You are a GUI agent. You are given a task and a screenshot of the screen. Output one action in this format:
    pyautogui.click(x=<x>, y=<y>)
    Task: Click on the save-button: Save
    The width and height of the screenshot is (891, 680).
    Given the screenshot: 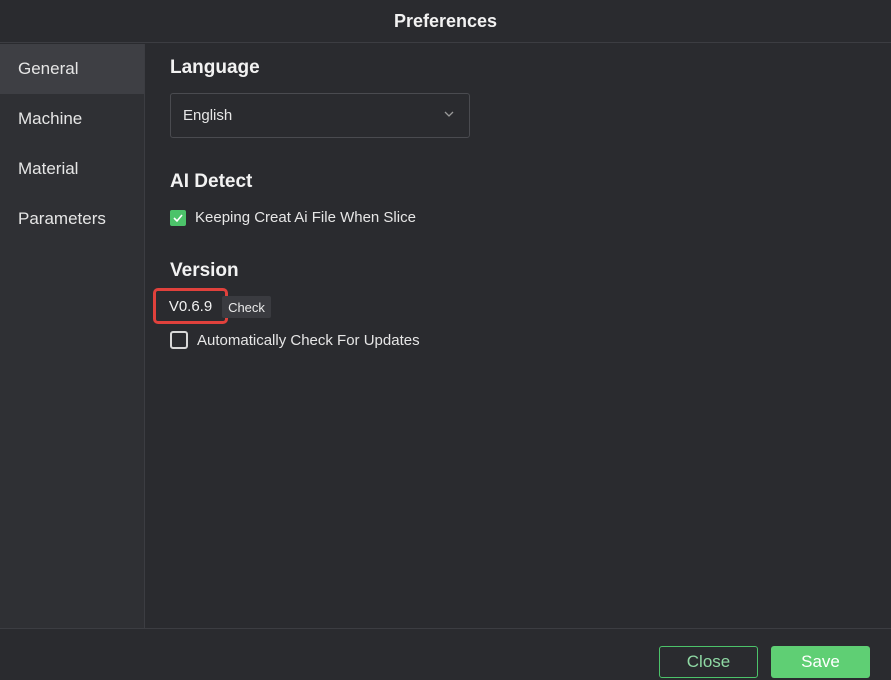 What is the action you would take?
    pyautogui.click(x=820, y=662)
    